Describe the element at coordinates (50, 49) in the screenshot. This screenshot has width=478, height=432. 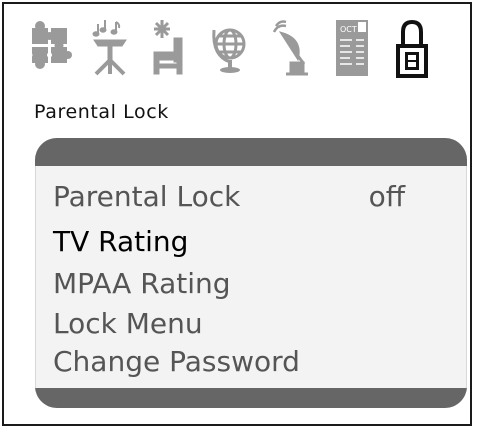
I see `puzzle-icon` at that location.